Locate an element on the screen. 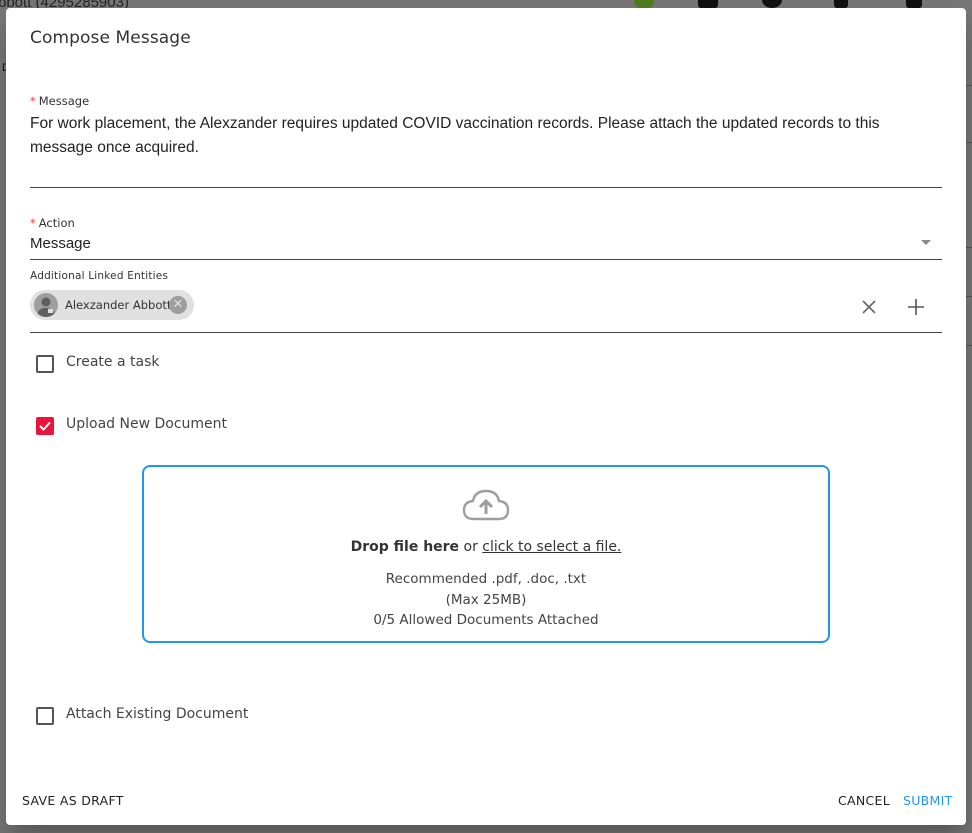 The image size is (972, 833). cloud-upload-icon is located at coordinates (486, 505).